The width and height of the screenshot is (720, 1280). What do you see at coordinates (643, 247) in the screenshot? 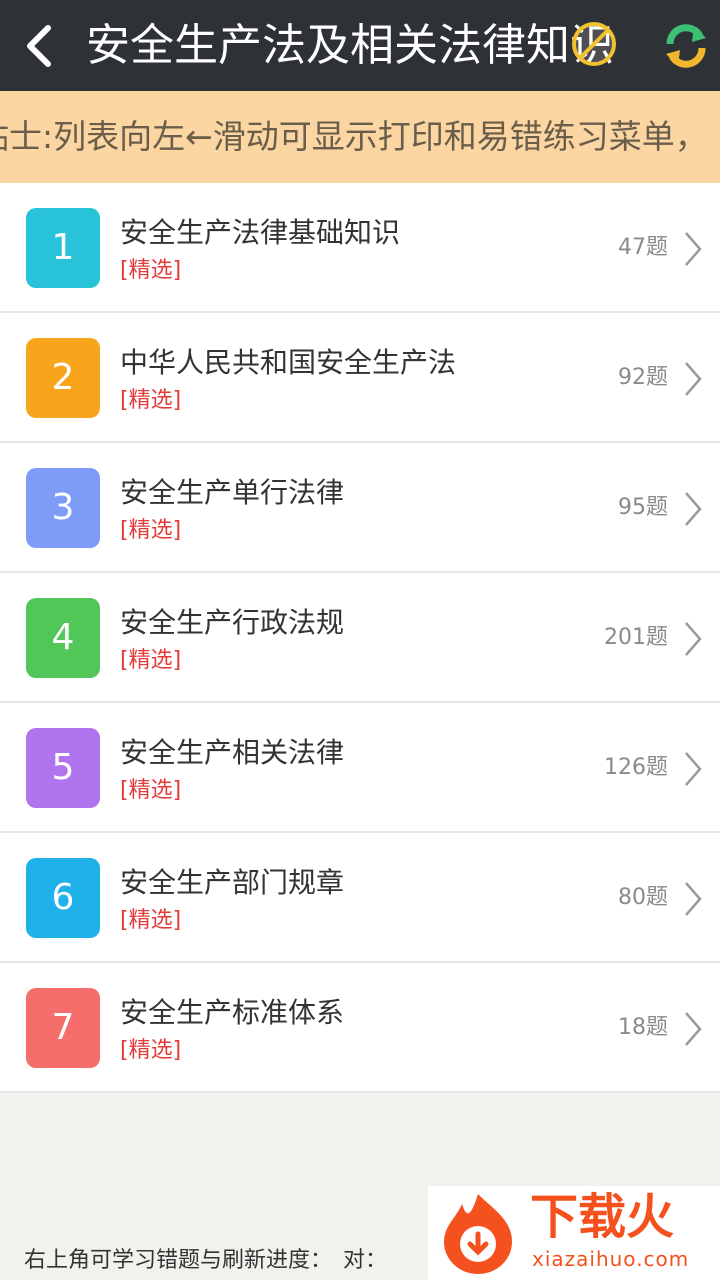
I see `question-count: 47题` at bounding box center [643, 247].